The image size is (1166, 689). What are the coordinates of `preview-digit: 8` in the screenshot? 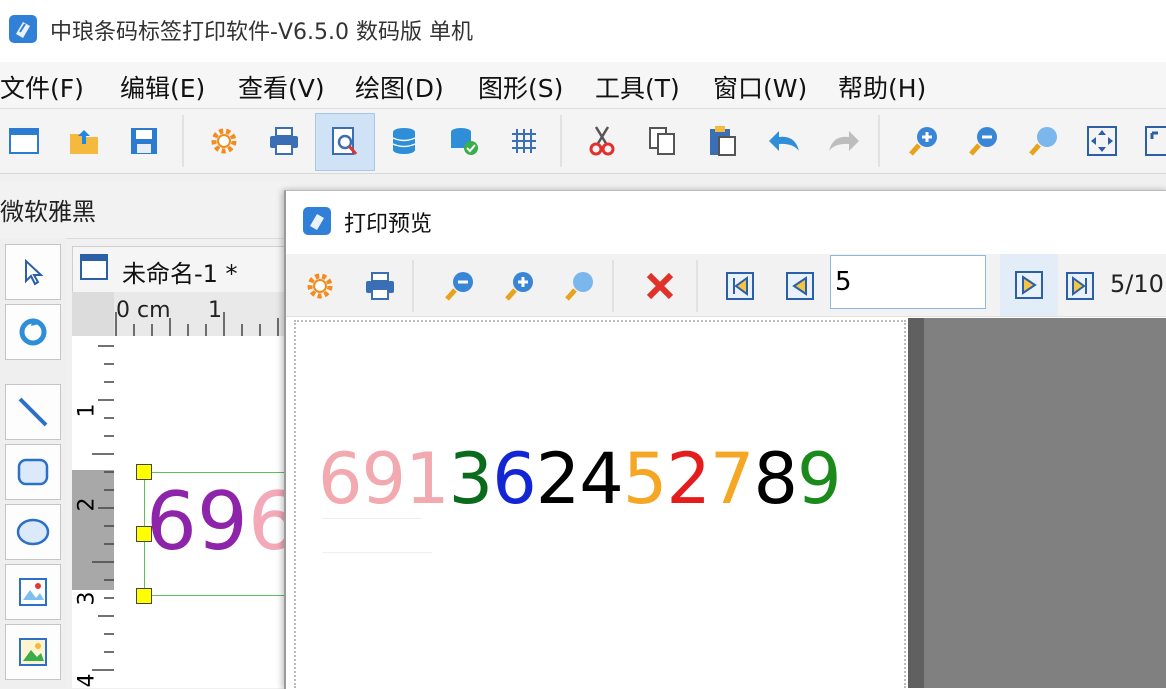 It's located at (775, 479).